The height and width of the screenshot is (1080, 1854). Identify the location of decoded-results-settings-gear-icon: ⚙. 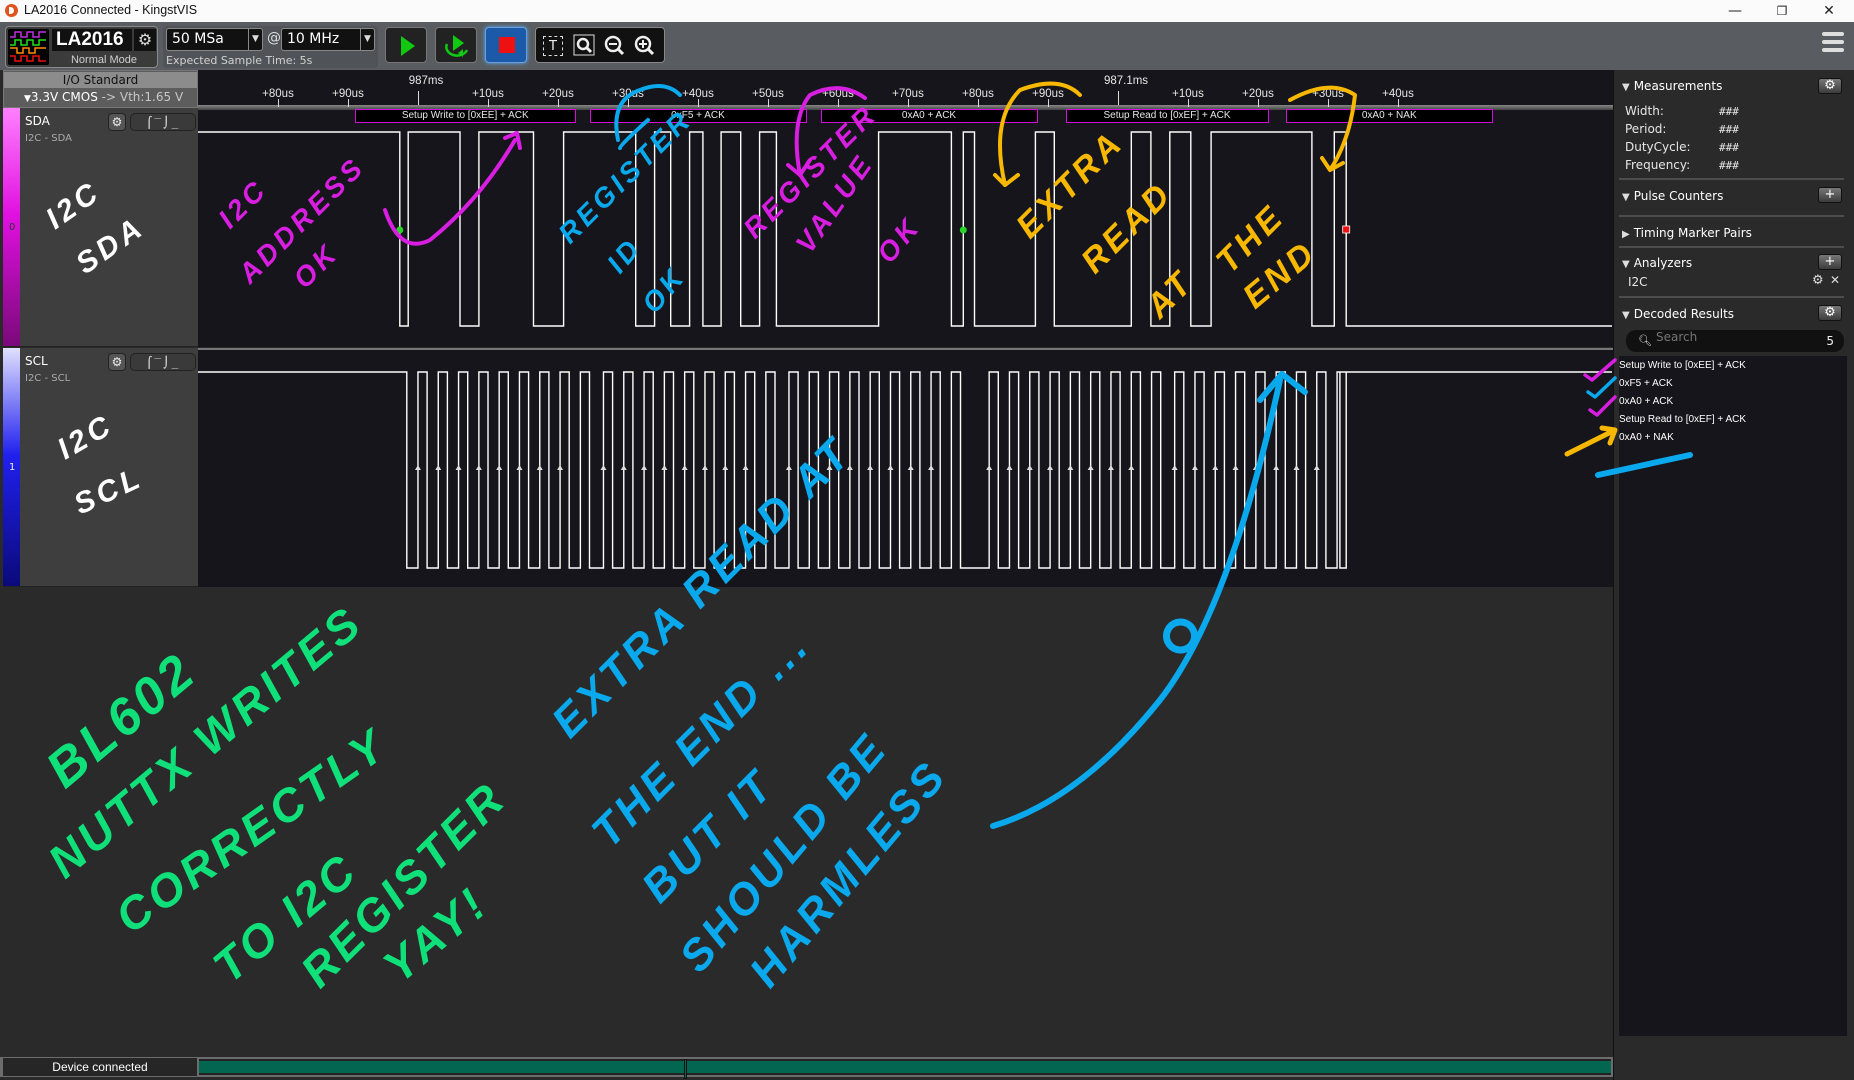
(1830, 313).